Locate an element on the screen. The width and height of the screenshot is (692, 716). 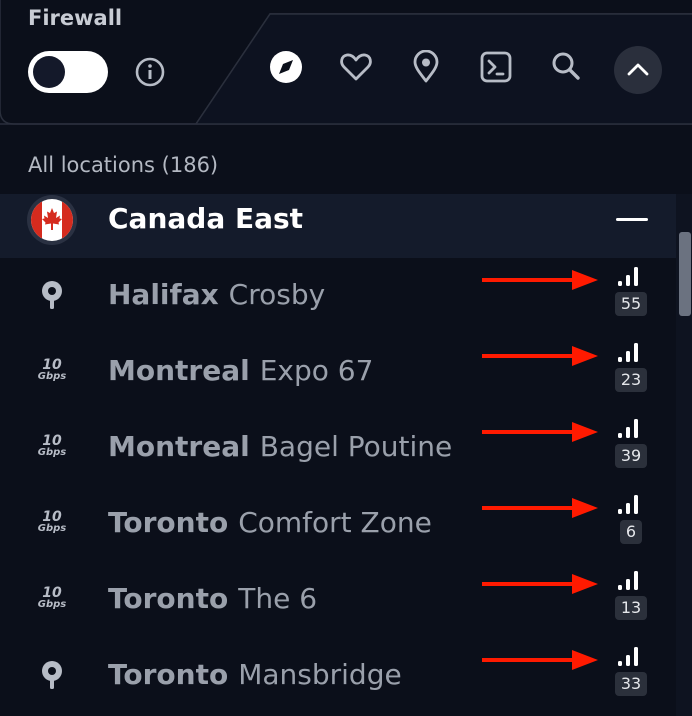
terminal-icon is located at coordinates (496, 67).